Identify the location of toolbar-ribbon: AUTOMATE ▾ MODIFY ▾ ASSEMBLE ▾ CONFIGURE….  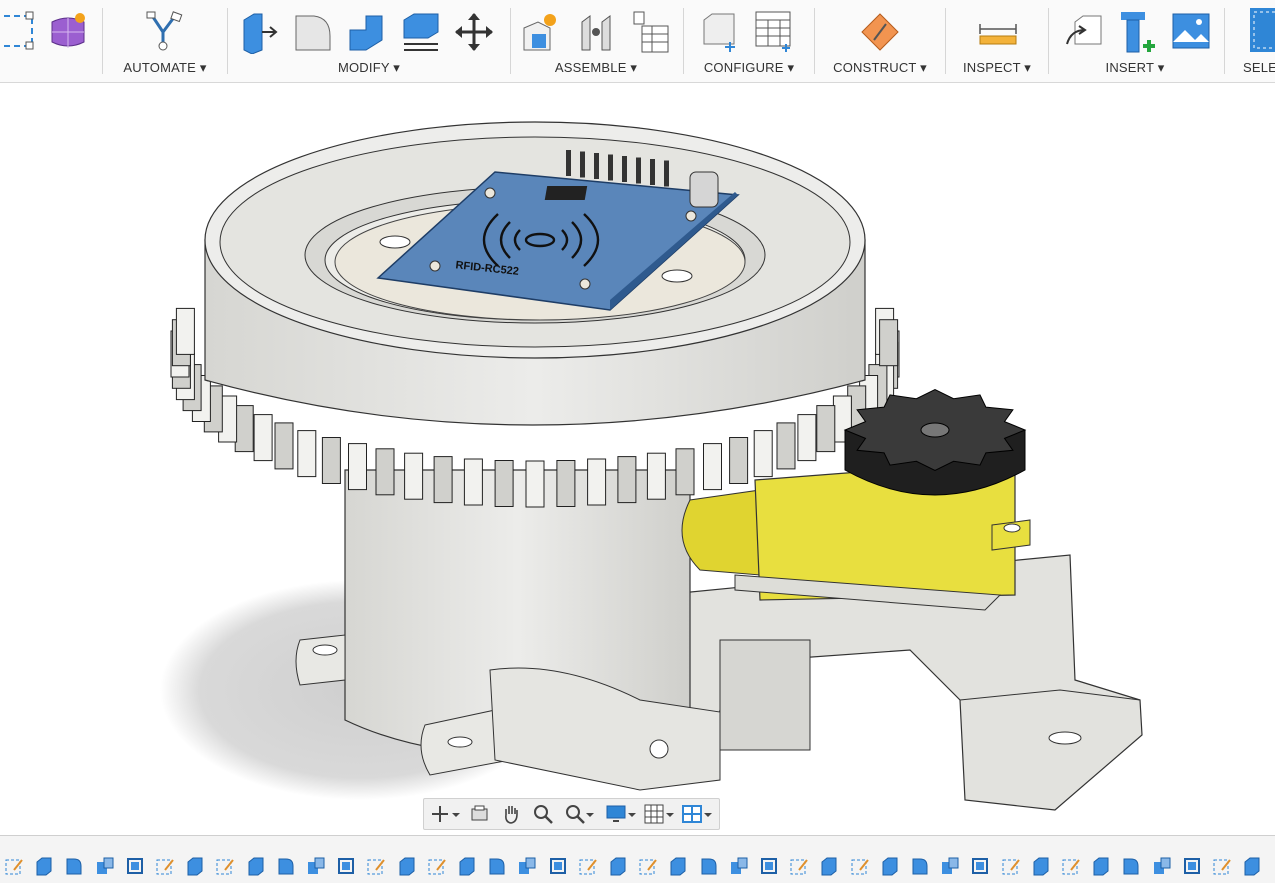
(637, 41).